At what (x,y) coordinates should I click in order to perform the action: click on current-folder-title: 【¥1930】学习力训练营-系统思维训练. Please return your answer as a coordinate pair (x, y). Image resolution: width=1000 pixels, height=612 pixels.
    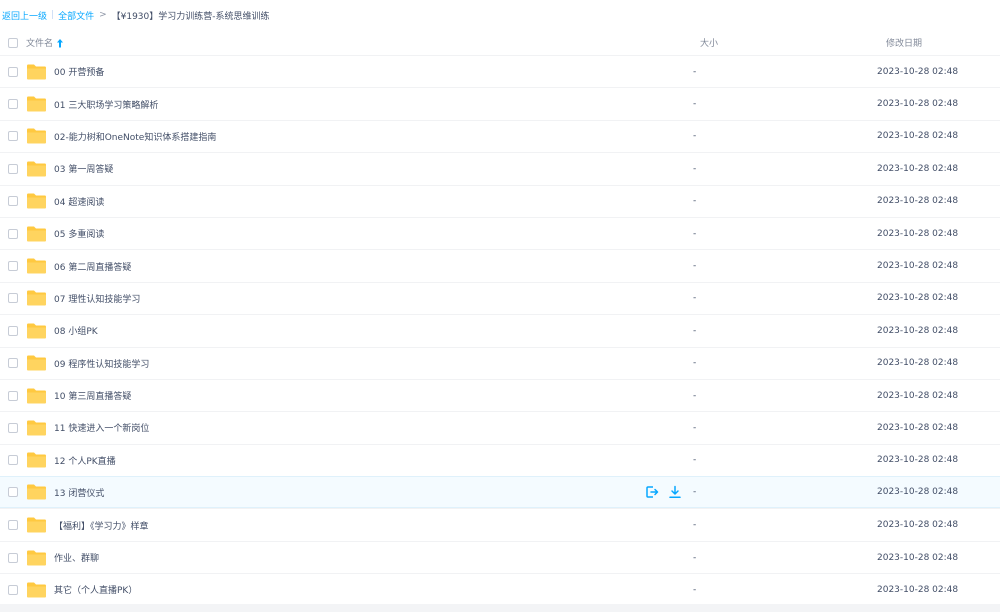
    Looking at the image, I should click on (190, 16).